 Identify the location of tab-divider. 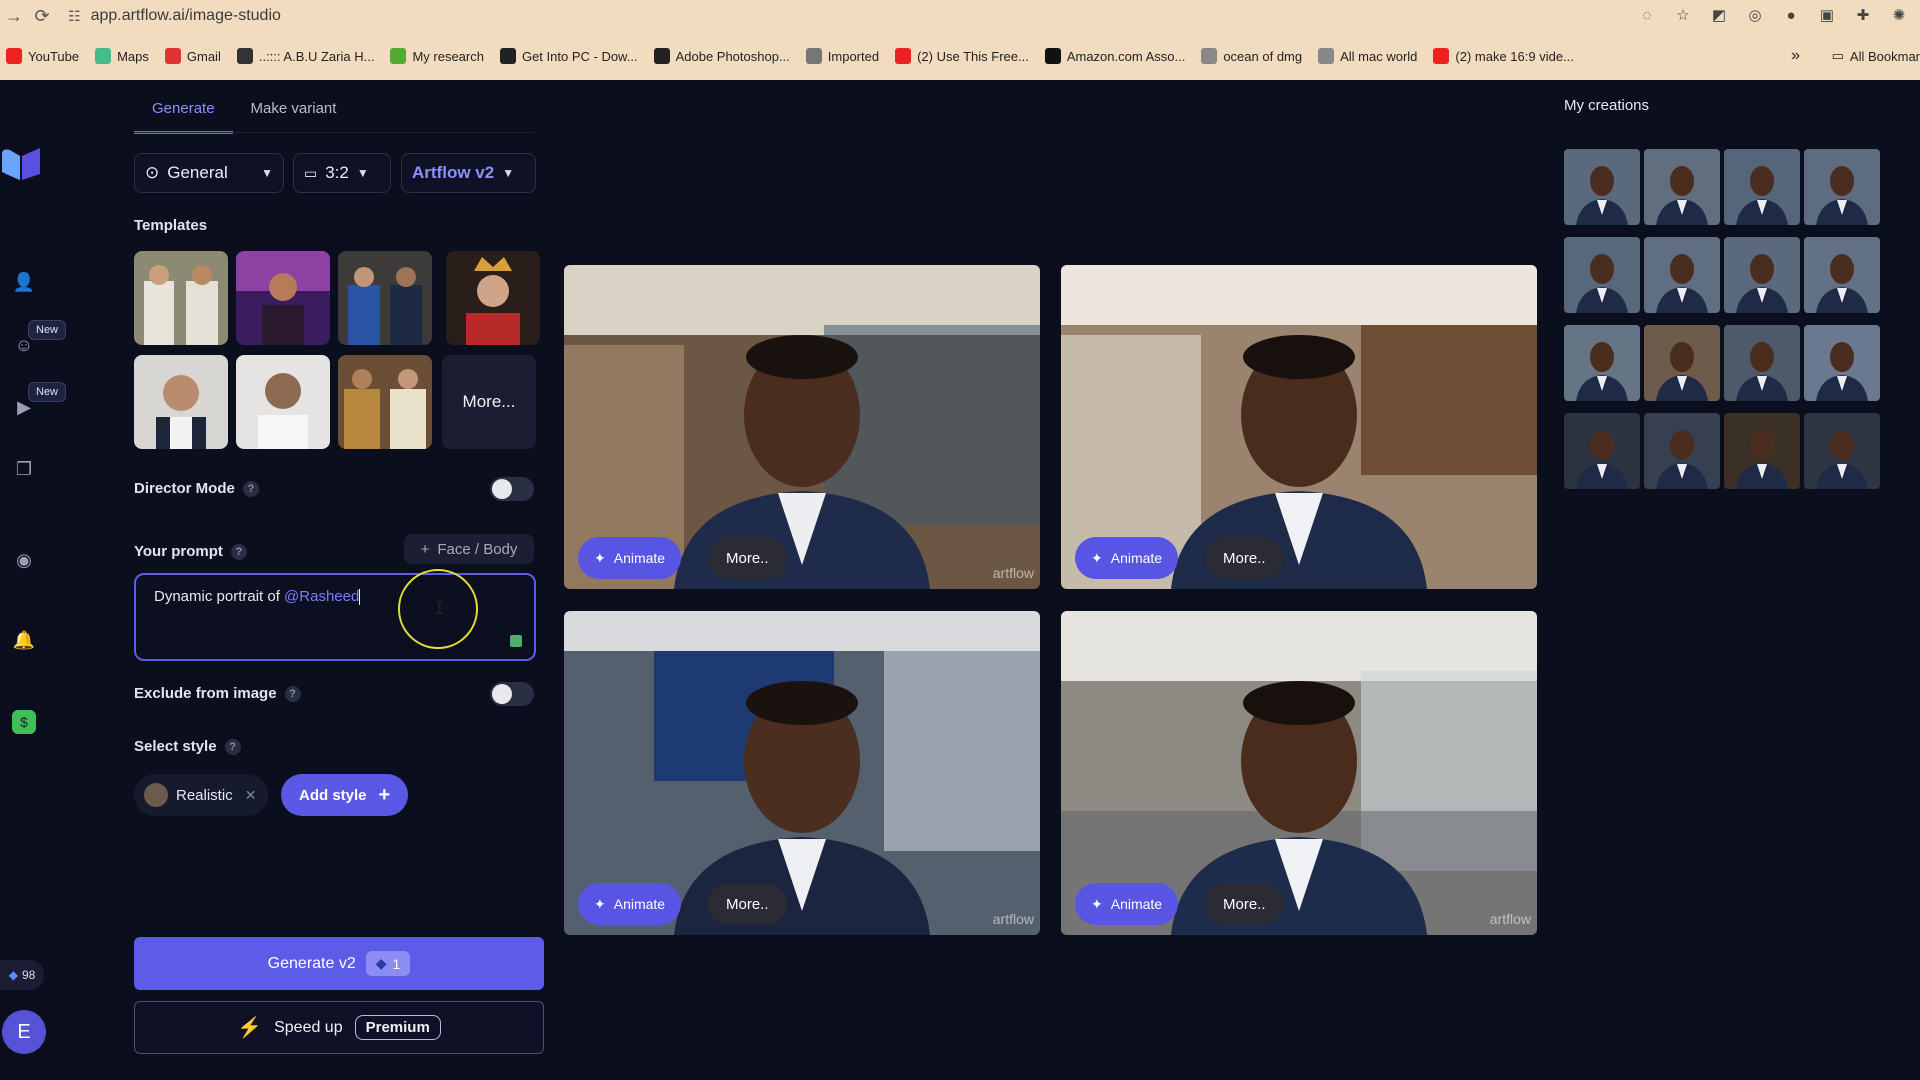
(334, 132).